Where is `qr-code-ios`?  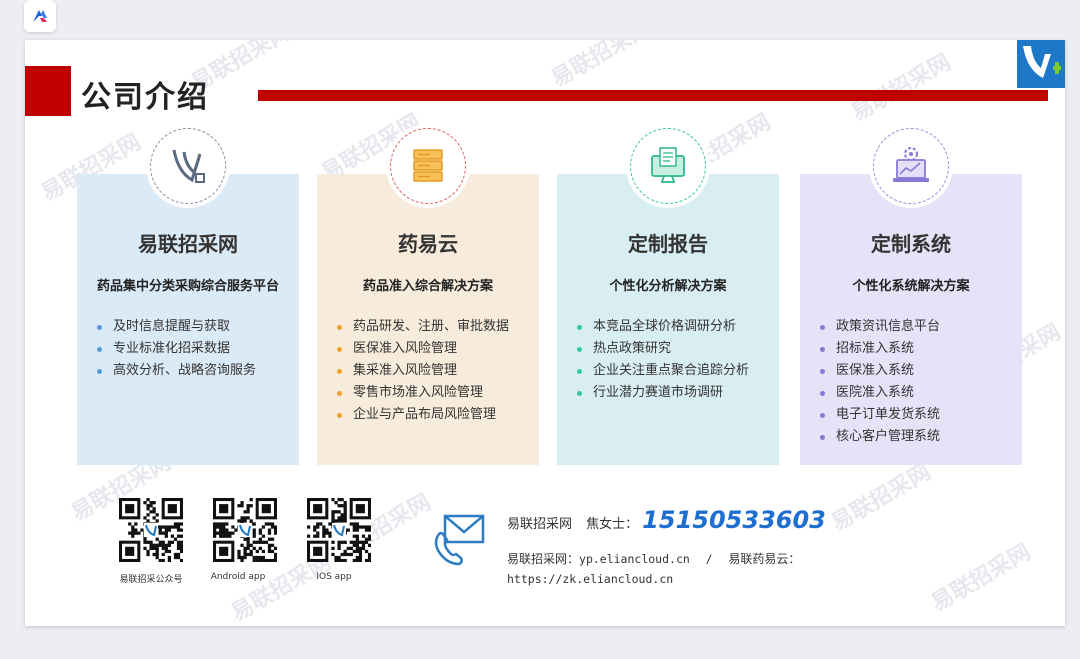
qr-code-ios is located at coordinates (339, 530).